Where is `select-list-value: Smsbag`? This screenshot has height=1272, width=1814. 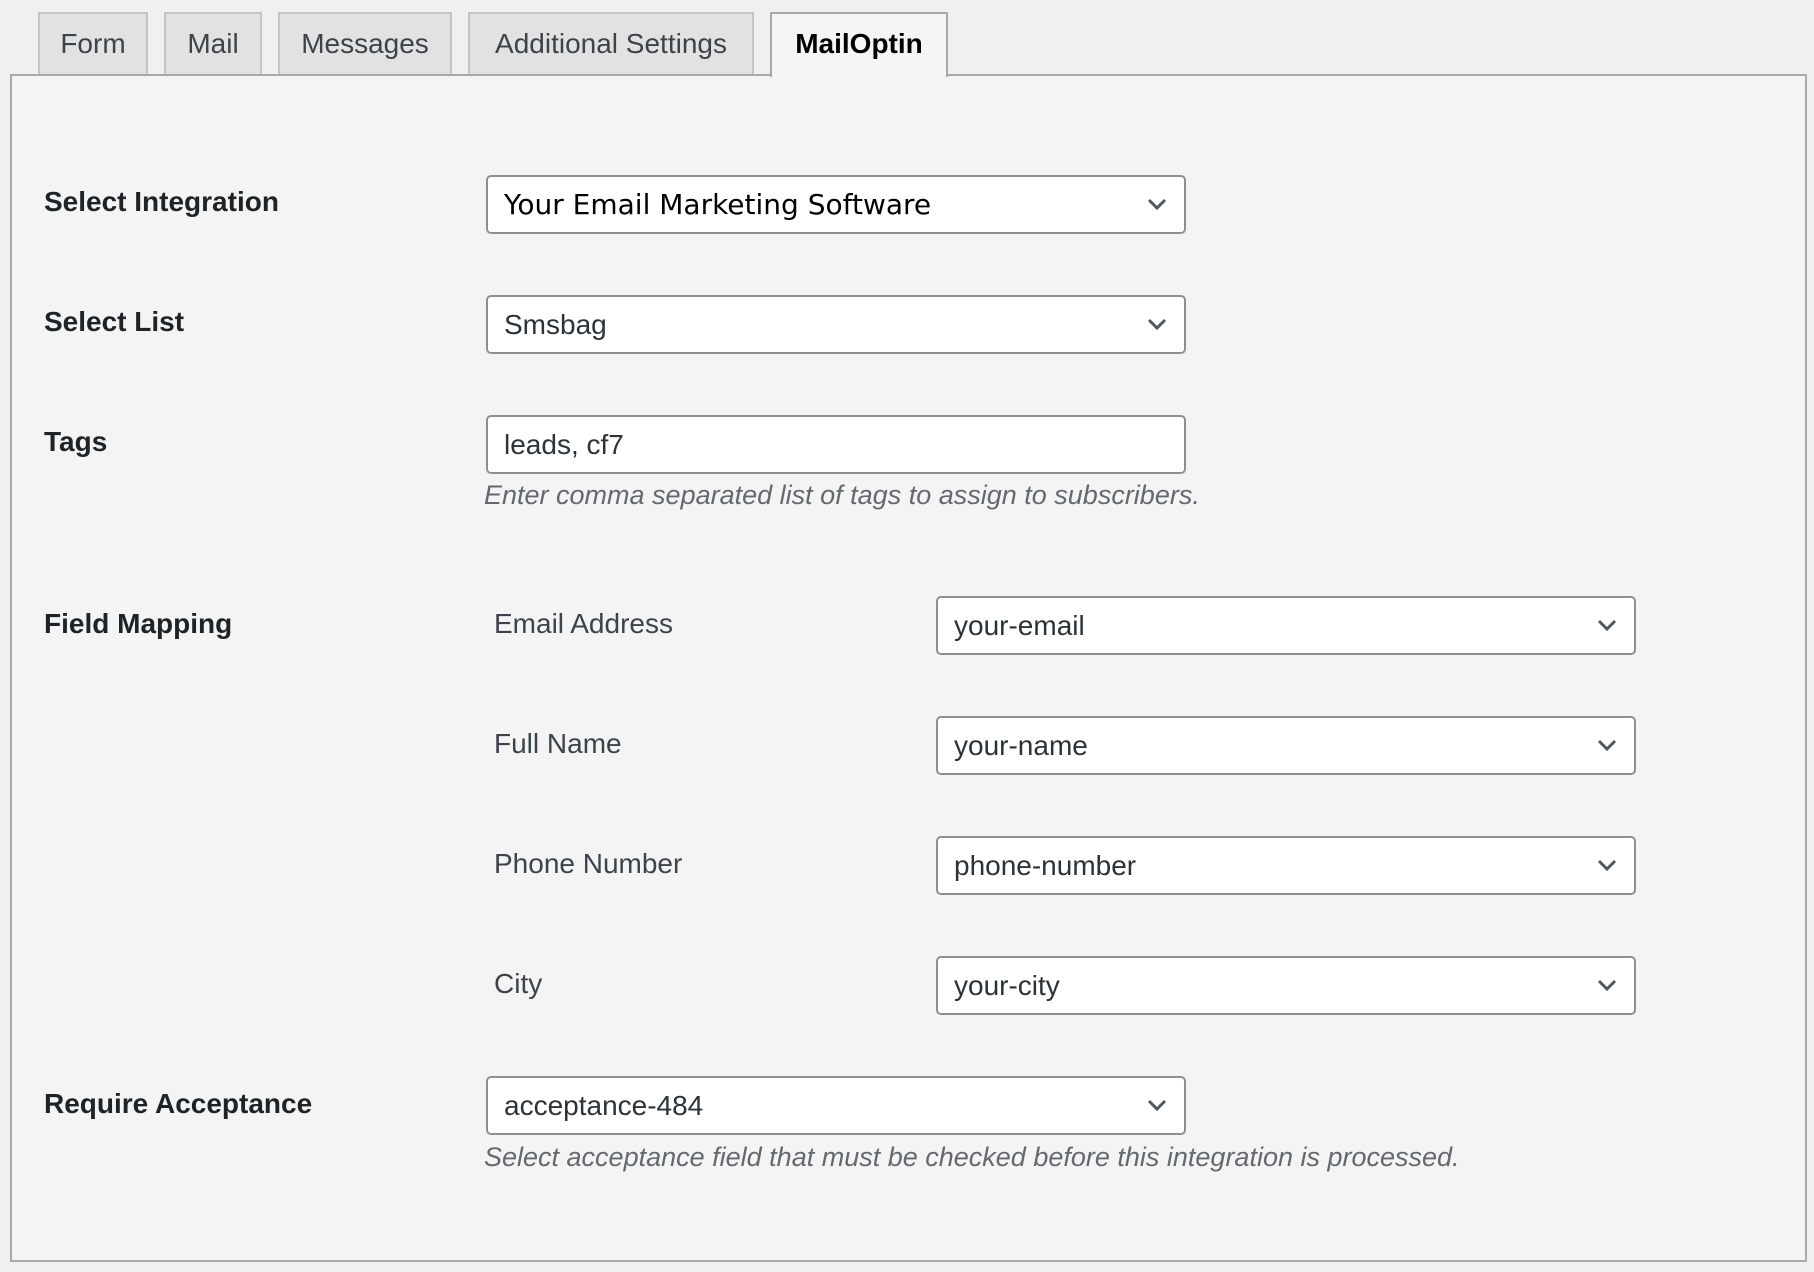
select-list-value: Smsbag is located at coordinates (555, 324).